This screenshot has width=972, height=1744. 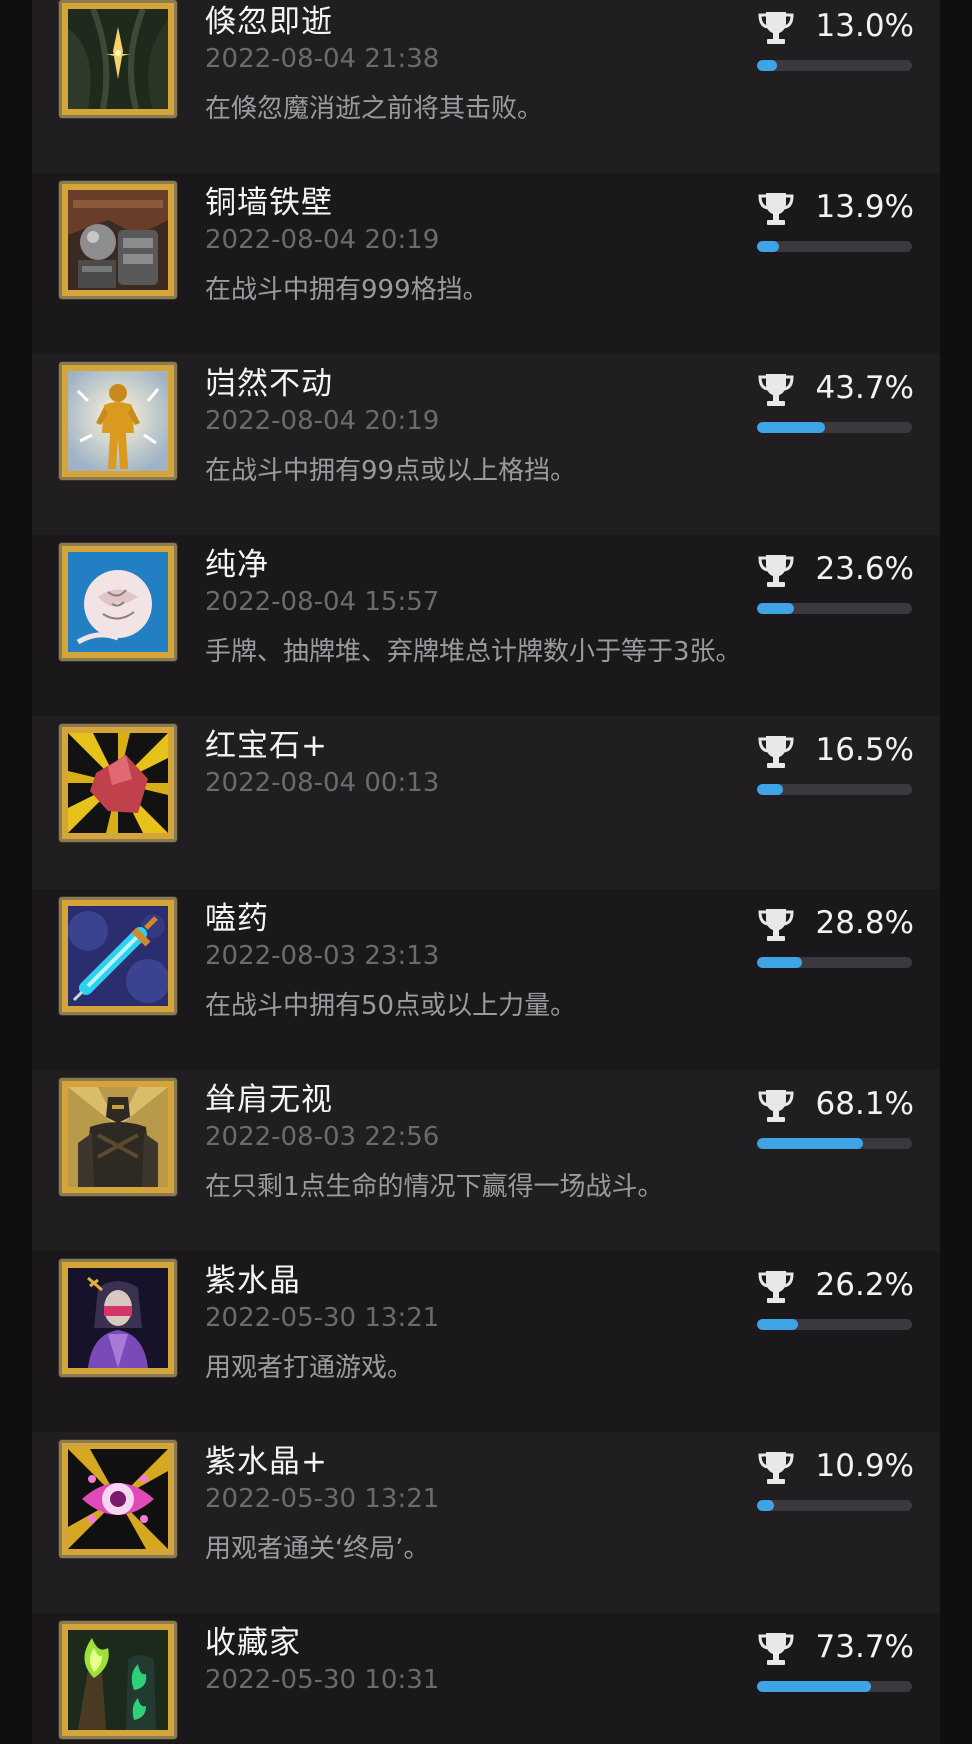 What do you see at coordinates (864, 388) in the screenshot?
I see `unlock-percent: 43.7%` at bounding box center [864, 388].